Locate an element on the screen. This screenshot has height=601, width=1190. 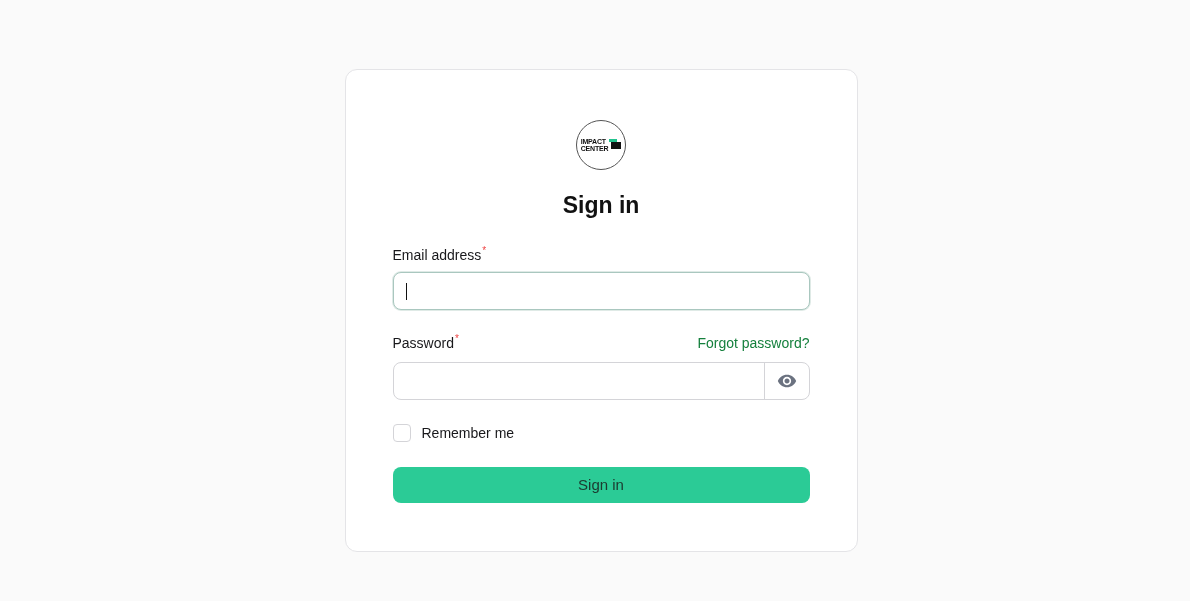
remember-label: Remember me is located at coordinates (468, 433).